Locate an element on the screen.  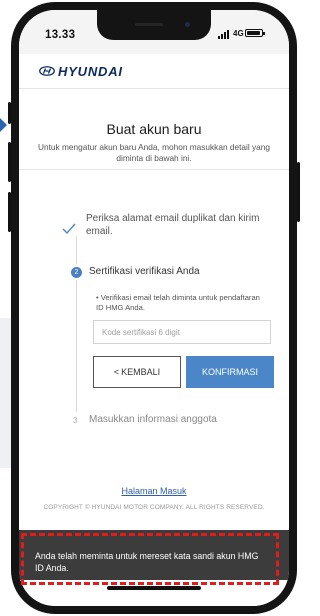
power-button is located at coordinates (298, 192).